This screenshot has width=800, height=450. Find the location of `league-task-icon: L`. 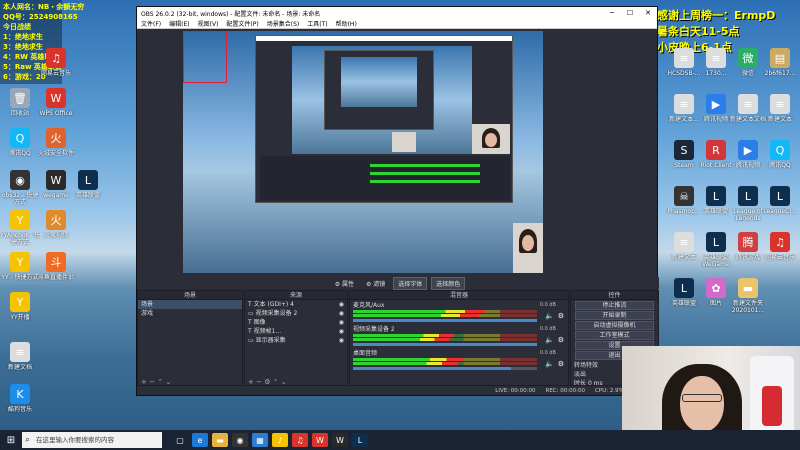

league-task-icon: L is located at coordinates (360, 440).